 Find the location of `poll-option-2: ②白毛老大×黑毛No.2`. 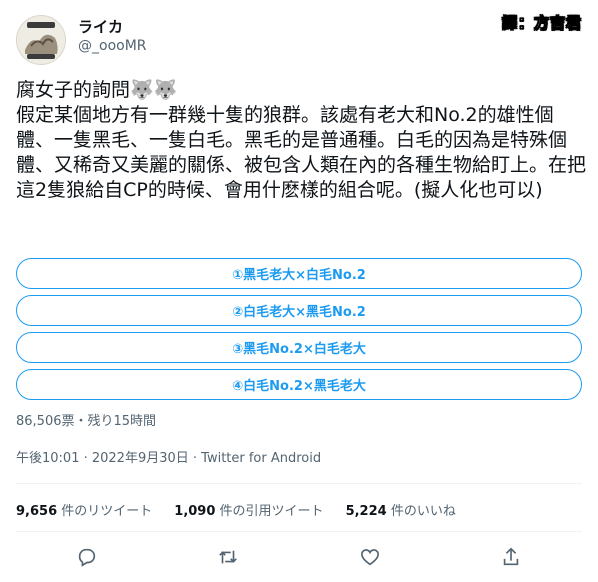

poll-option-2: ②白毛老大×黑毛No.2 is located at coordinates (299, 310).